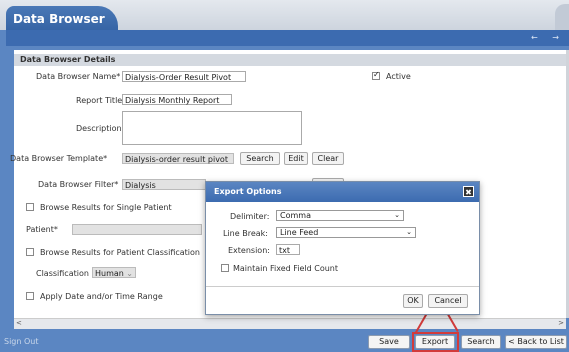 This screenshot has height=352, width=569. I want to click on section-title: Data Browser Details, so click(68, 59).